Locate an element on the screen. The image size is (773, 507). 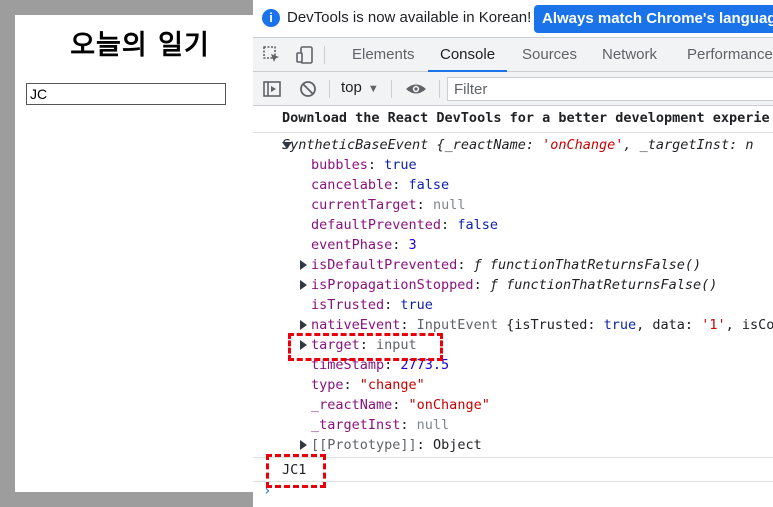
prop-row: cancelable: false is located at coordinates (380, 185).